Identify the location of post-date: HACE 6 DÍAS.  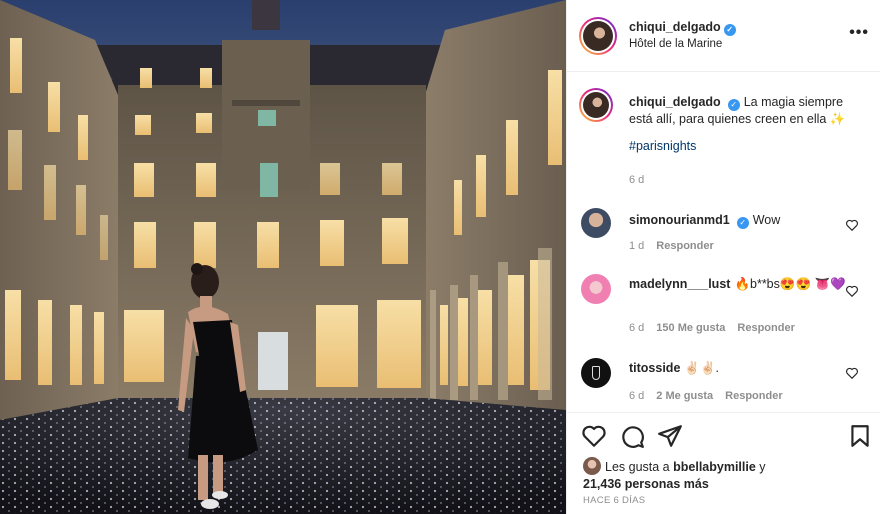
(614, 500).